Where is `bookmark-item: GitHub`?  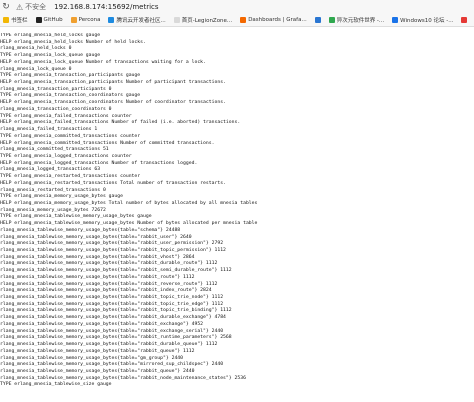
bookmark-item: GitHub is located at coordinates (49, 20).